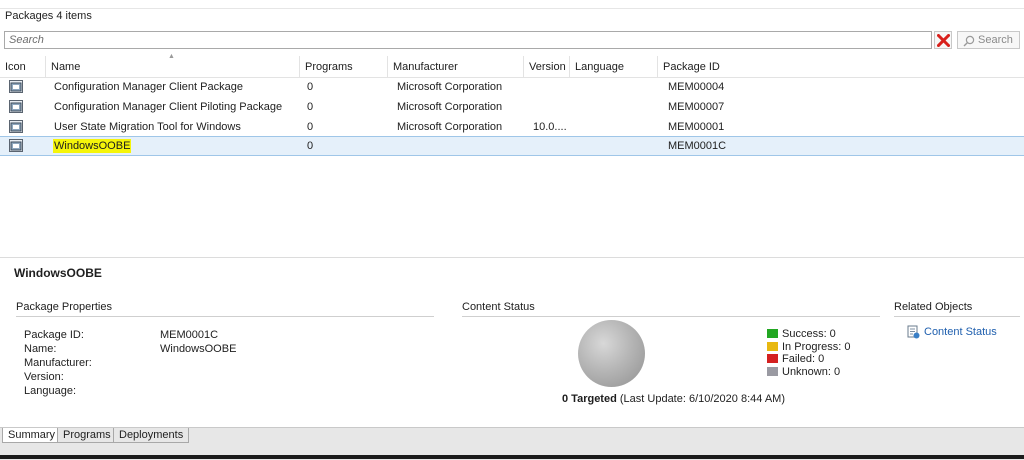  What do you see at coordinates (64, 307) in the screenshot?
I see `package-properties-title: Package Properties` at bounding box center [64, 307].